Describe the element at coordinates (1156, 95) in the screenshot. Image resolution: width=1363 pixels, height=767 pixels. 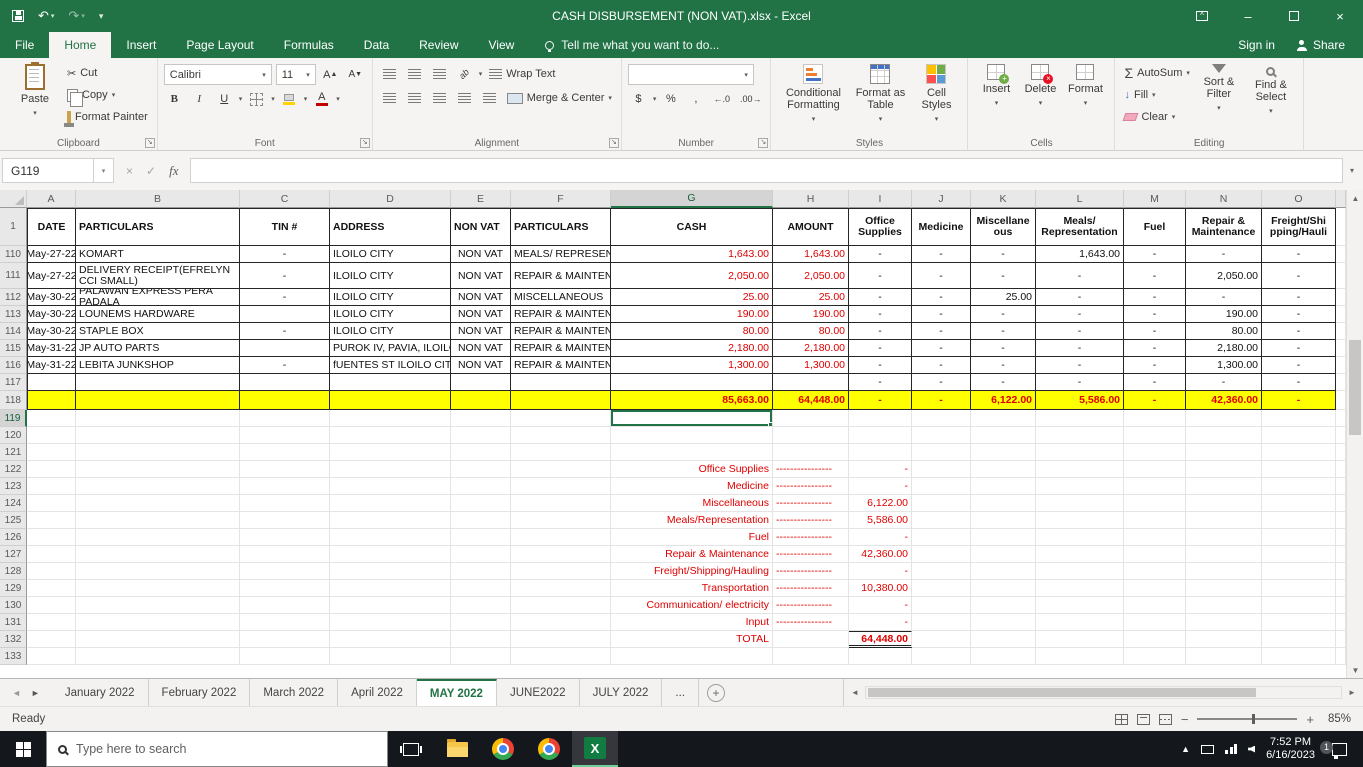
I see `fill-button: ↓ Fill ▾` at that location.